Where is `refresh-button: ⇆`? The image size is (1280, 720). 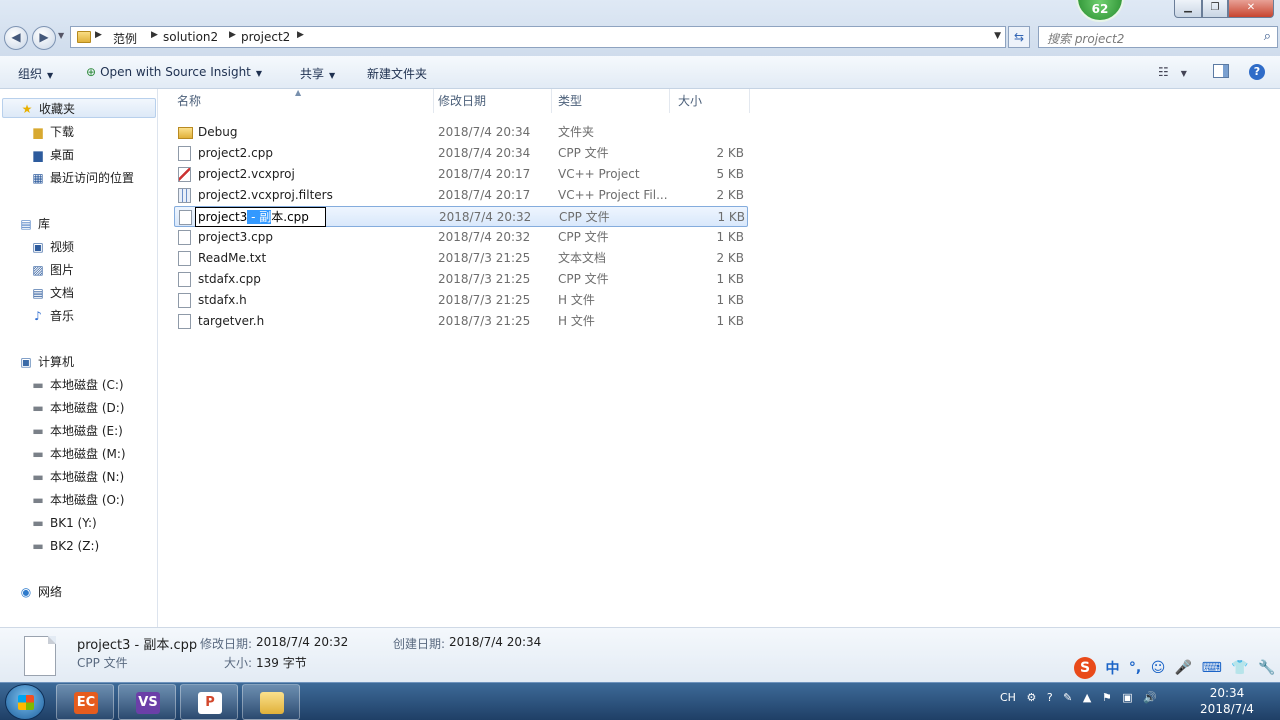
refresh-button: ⇆ is located at coordinates (1019, 37).